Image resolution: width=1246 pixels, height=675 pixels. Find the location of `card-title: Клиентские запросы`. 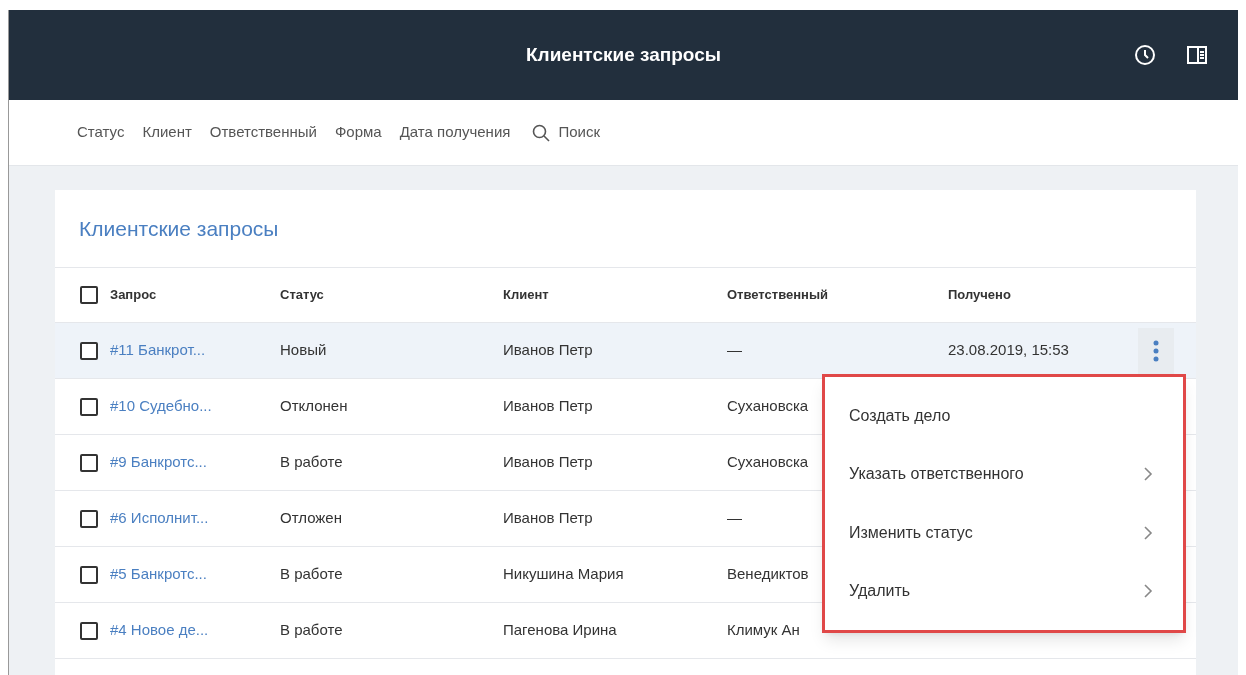

card-title: Клиентские запросы is located at coordinates (179, 228).